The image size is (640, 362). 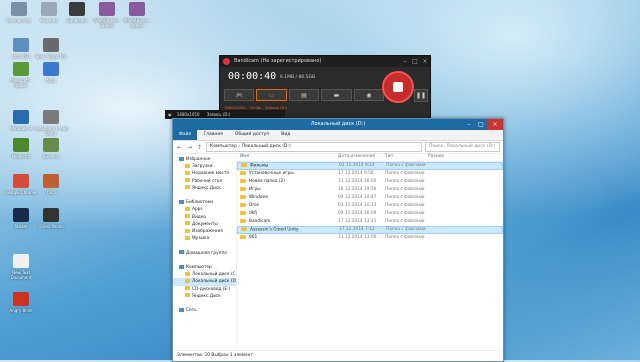 What do you see at coordinates (239, 95) in the screenshot?
I see `game-mode-button: 🎮` at bounding box center [239, 95].